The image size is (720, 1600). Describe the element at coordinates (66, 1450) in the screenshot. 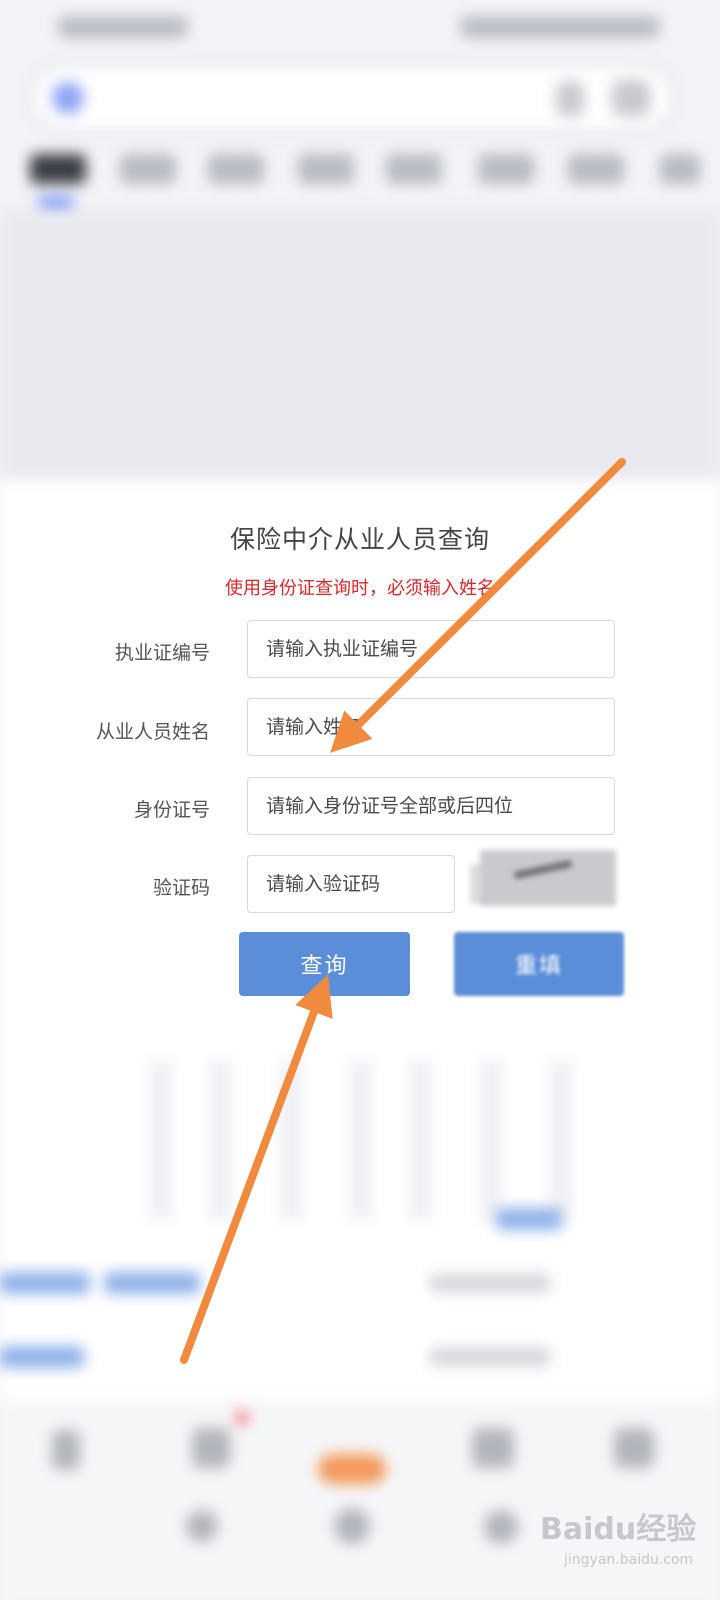

I see `back-icon` at that location.